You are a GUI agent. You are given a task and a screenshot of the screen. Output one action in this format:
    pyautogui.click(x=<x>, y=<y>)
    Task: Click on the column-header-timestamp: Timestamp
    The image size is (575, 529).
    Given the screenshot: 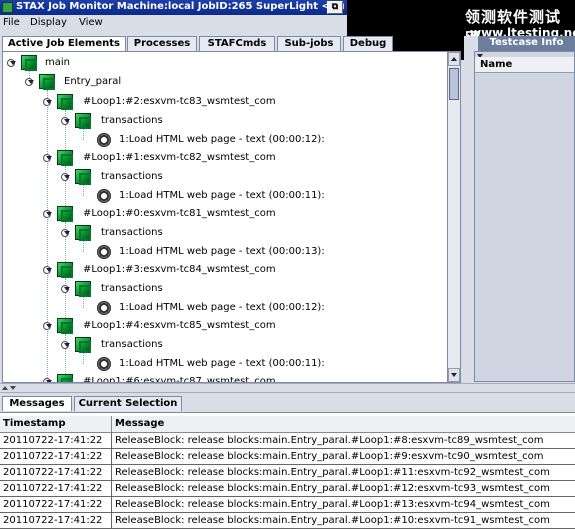 What is the action you would take?
    pyautogui.click(x=56, y=424)
    